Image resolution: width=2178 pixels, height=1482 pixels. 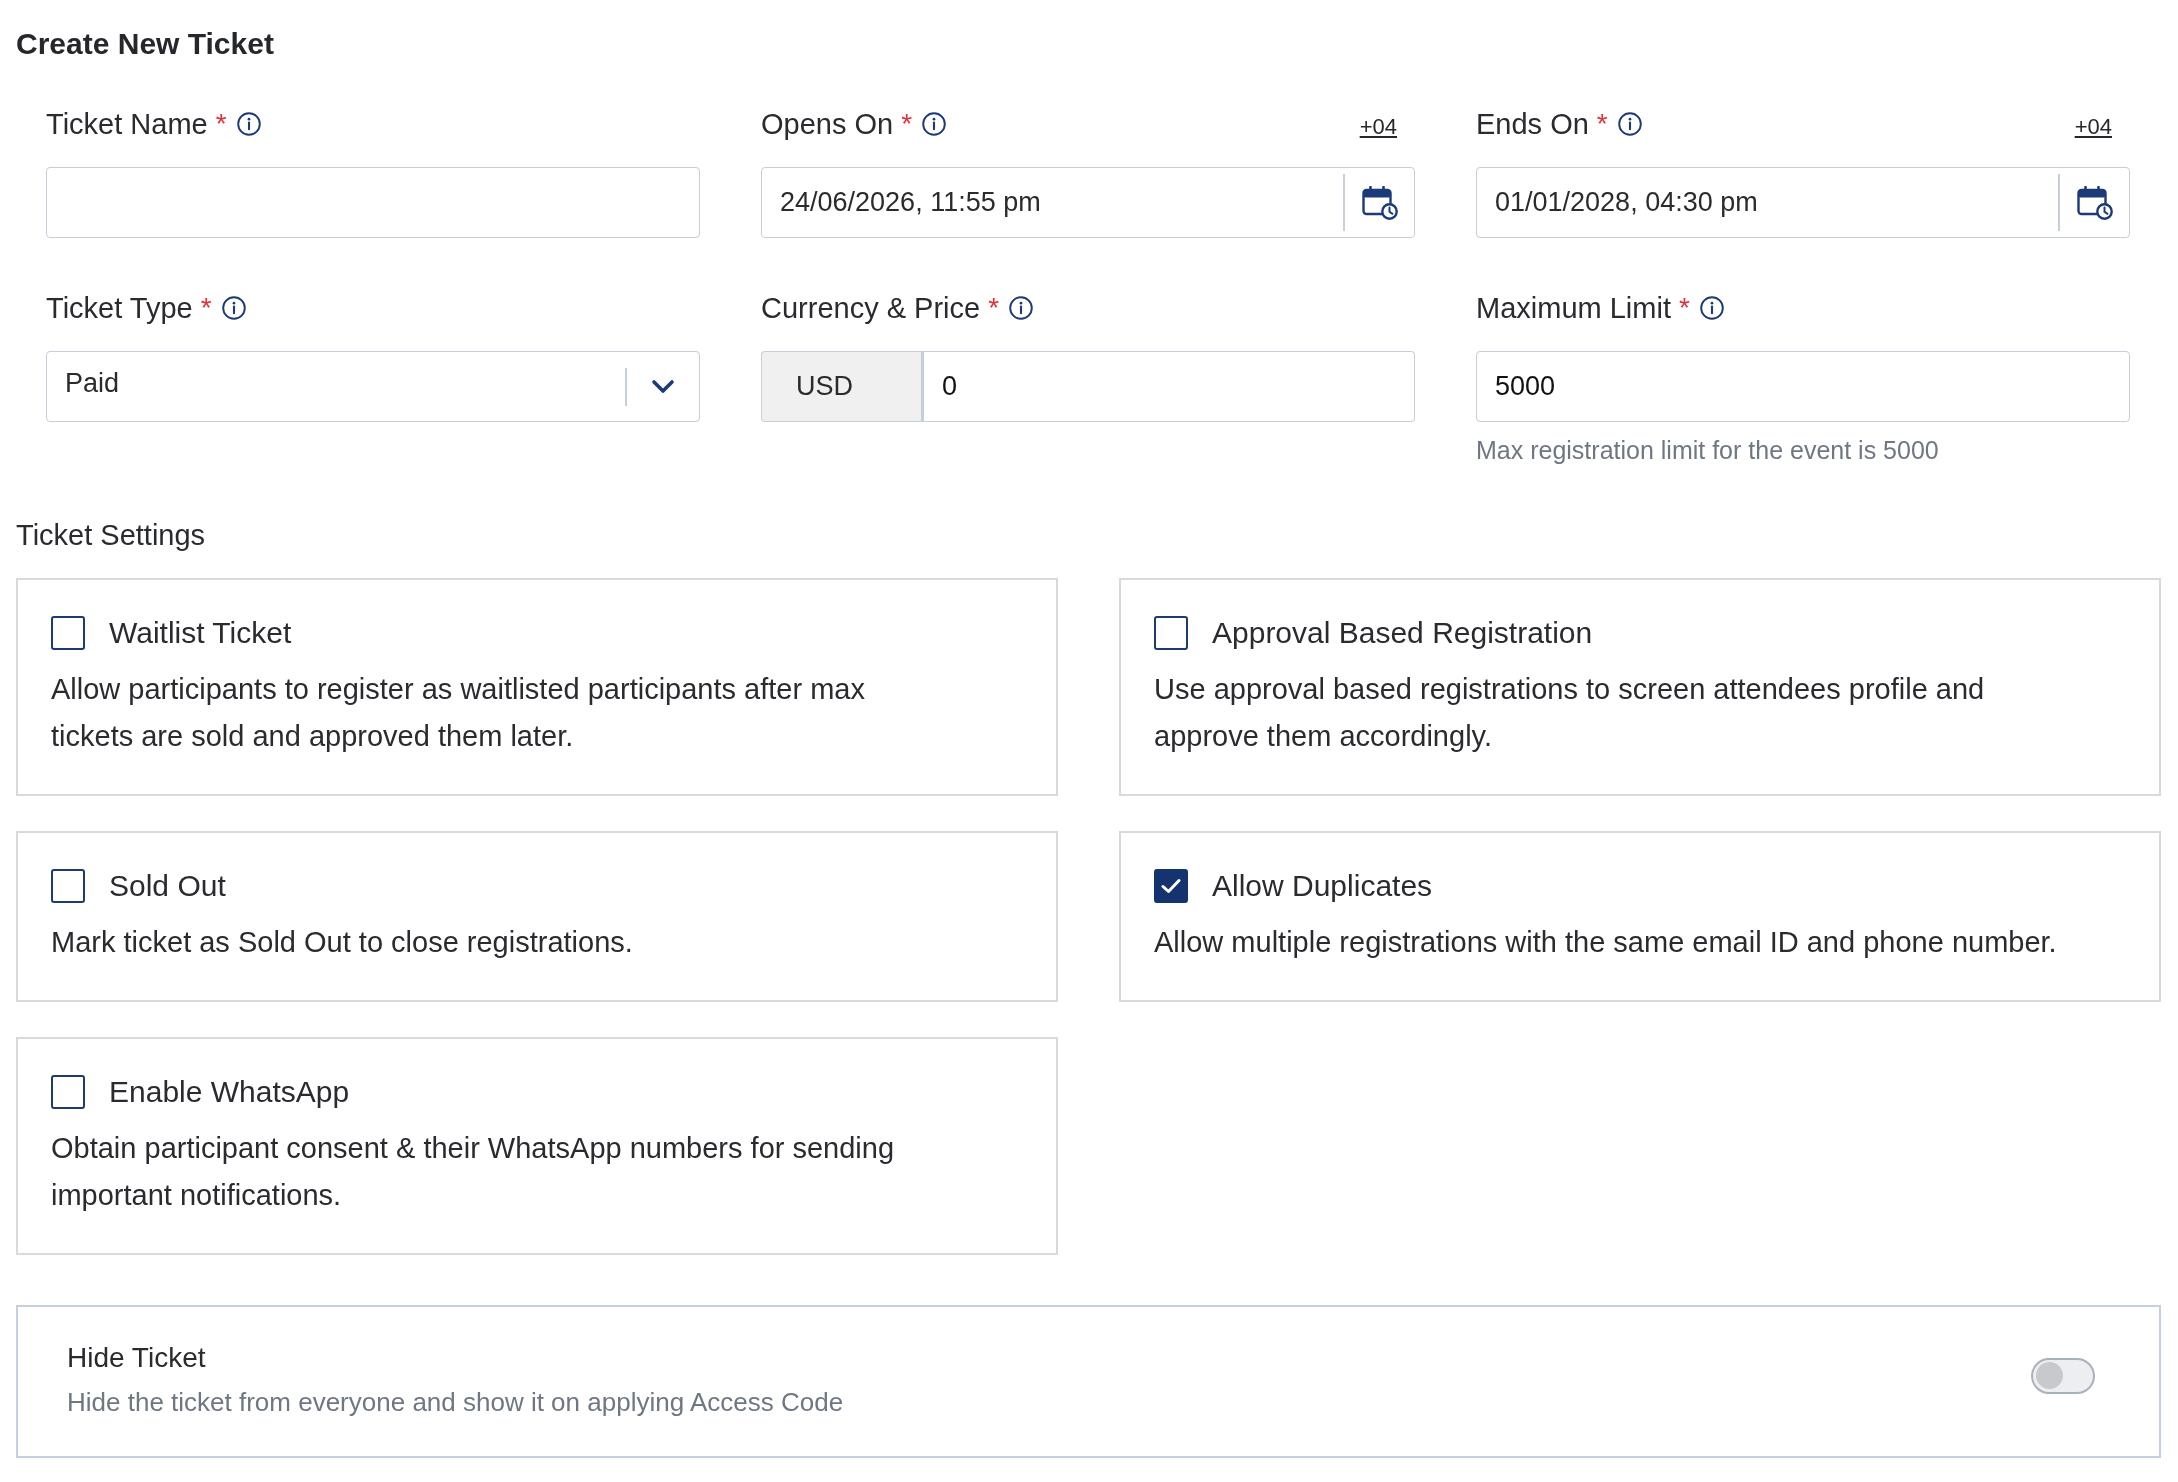 What do you see at coordinates (842, 386) in the screenshot?
I see `currency-prefix: USD` at bounding box center [842, 386].